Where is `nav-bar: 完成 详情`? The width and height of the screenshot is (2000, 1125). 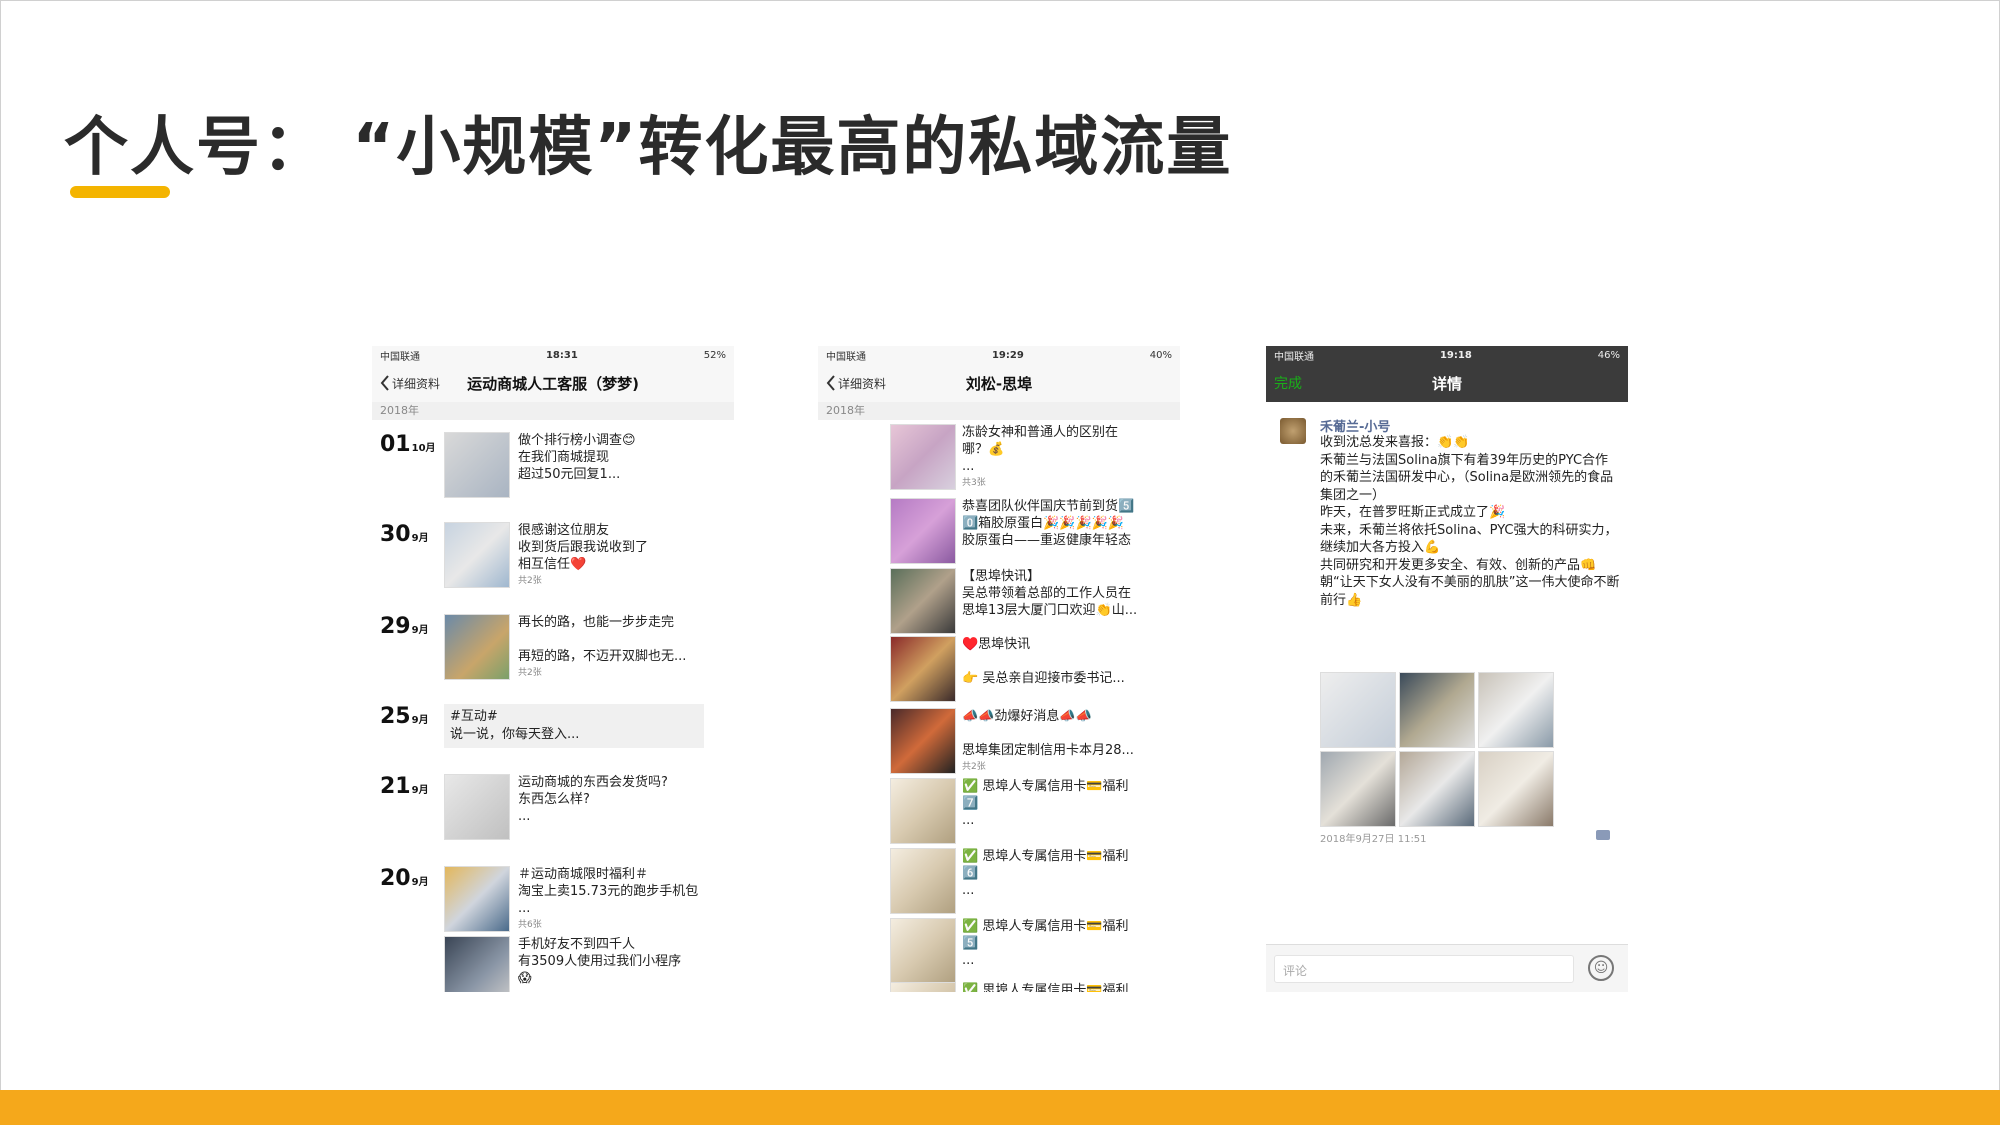 nav-bar: 完成 详情 is located at coordinates (1447, 383).